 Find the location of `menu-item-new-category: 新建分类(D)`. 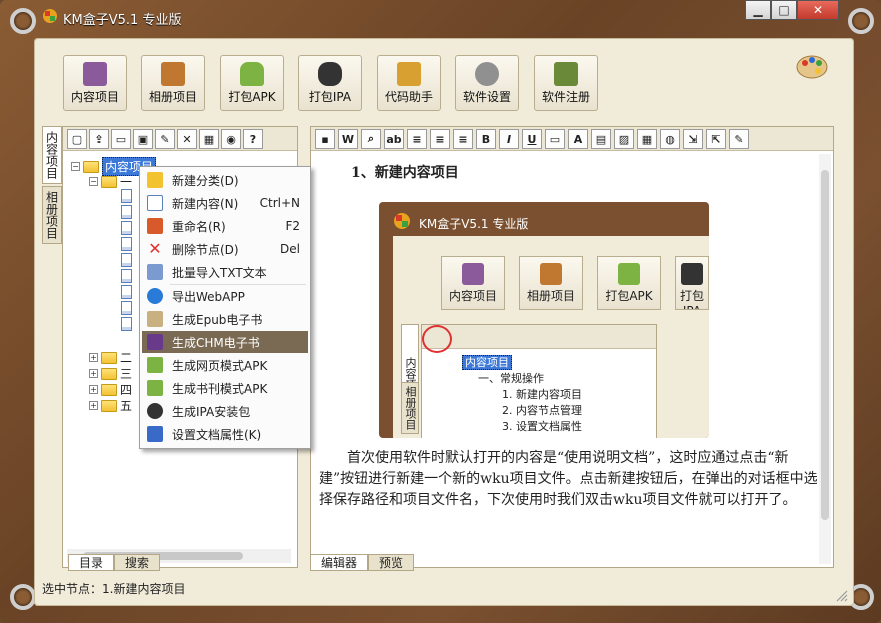

menu-item-new-category: 新建分类(D) is located at coordinates (225, 180).